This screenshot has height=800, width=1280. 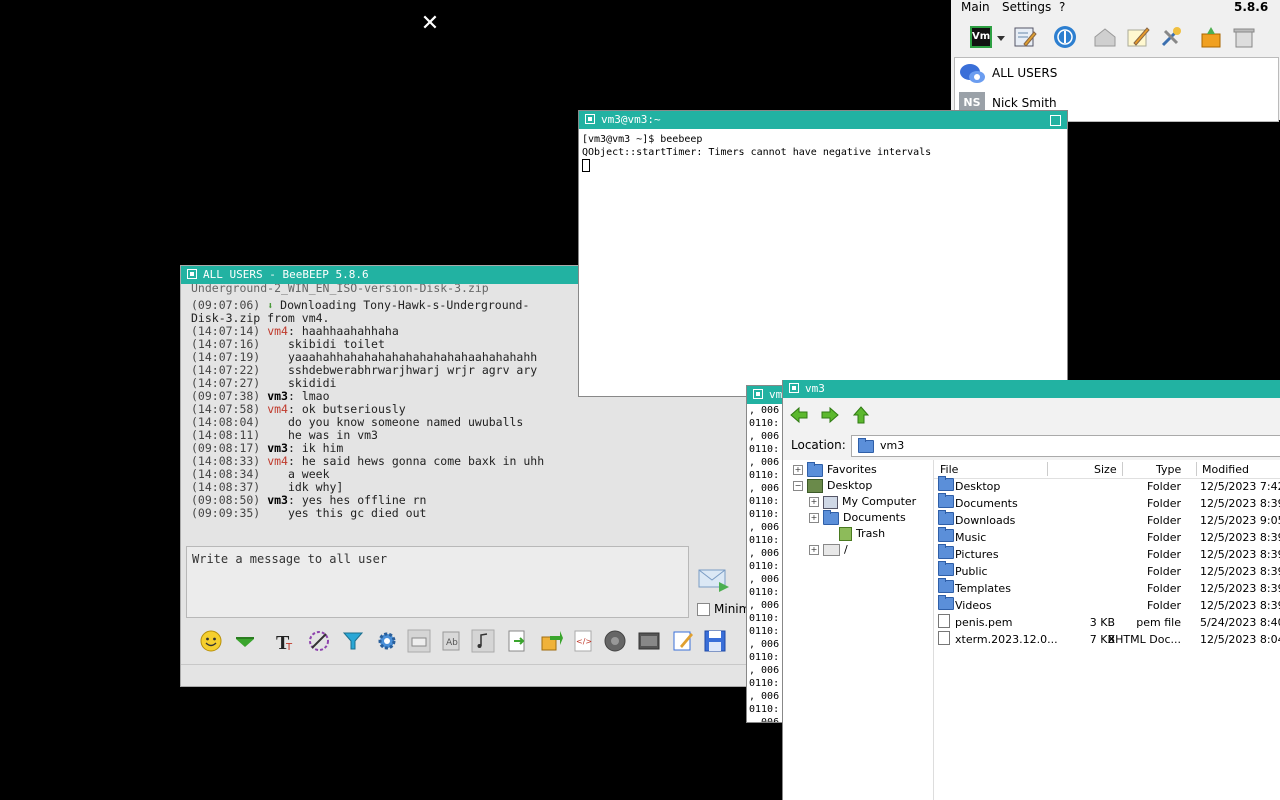 I want to click on emoticon-icon, so click(x=211, y=641).